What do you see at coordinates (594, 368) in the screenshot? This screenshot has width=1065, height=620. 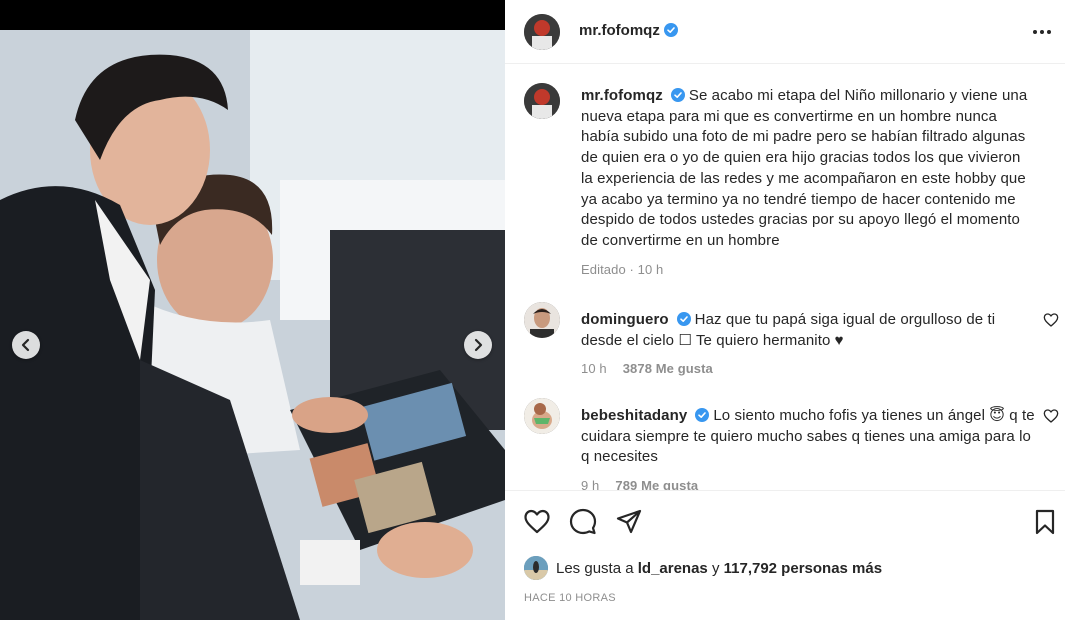 I see `comment-time: 10 h` at bounding box center [594, 368].